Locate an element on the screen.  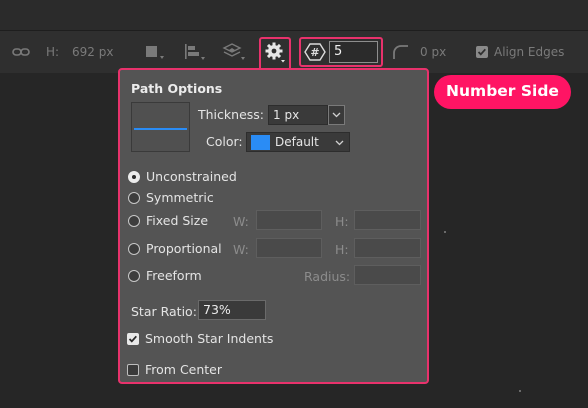
fixed-size-radio is located at coordinates (134, 221).